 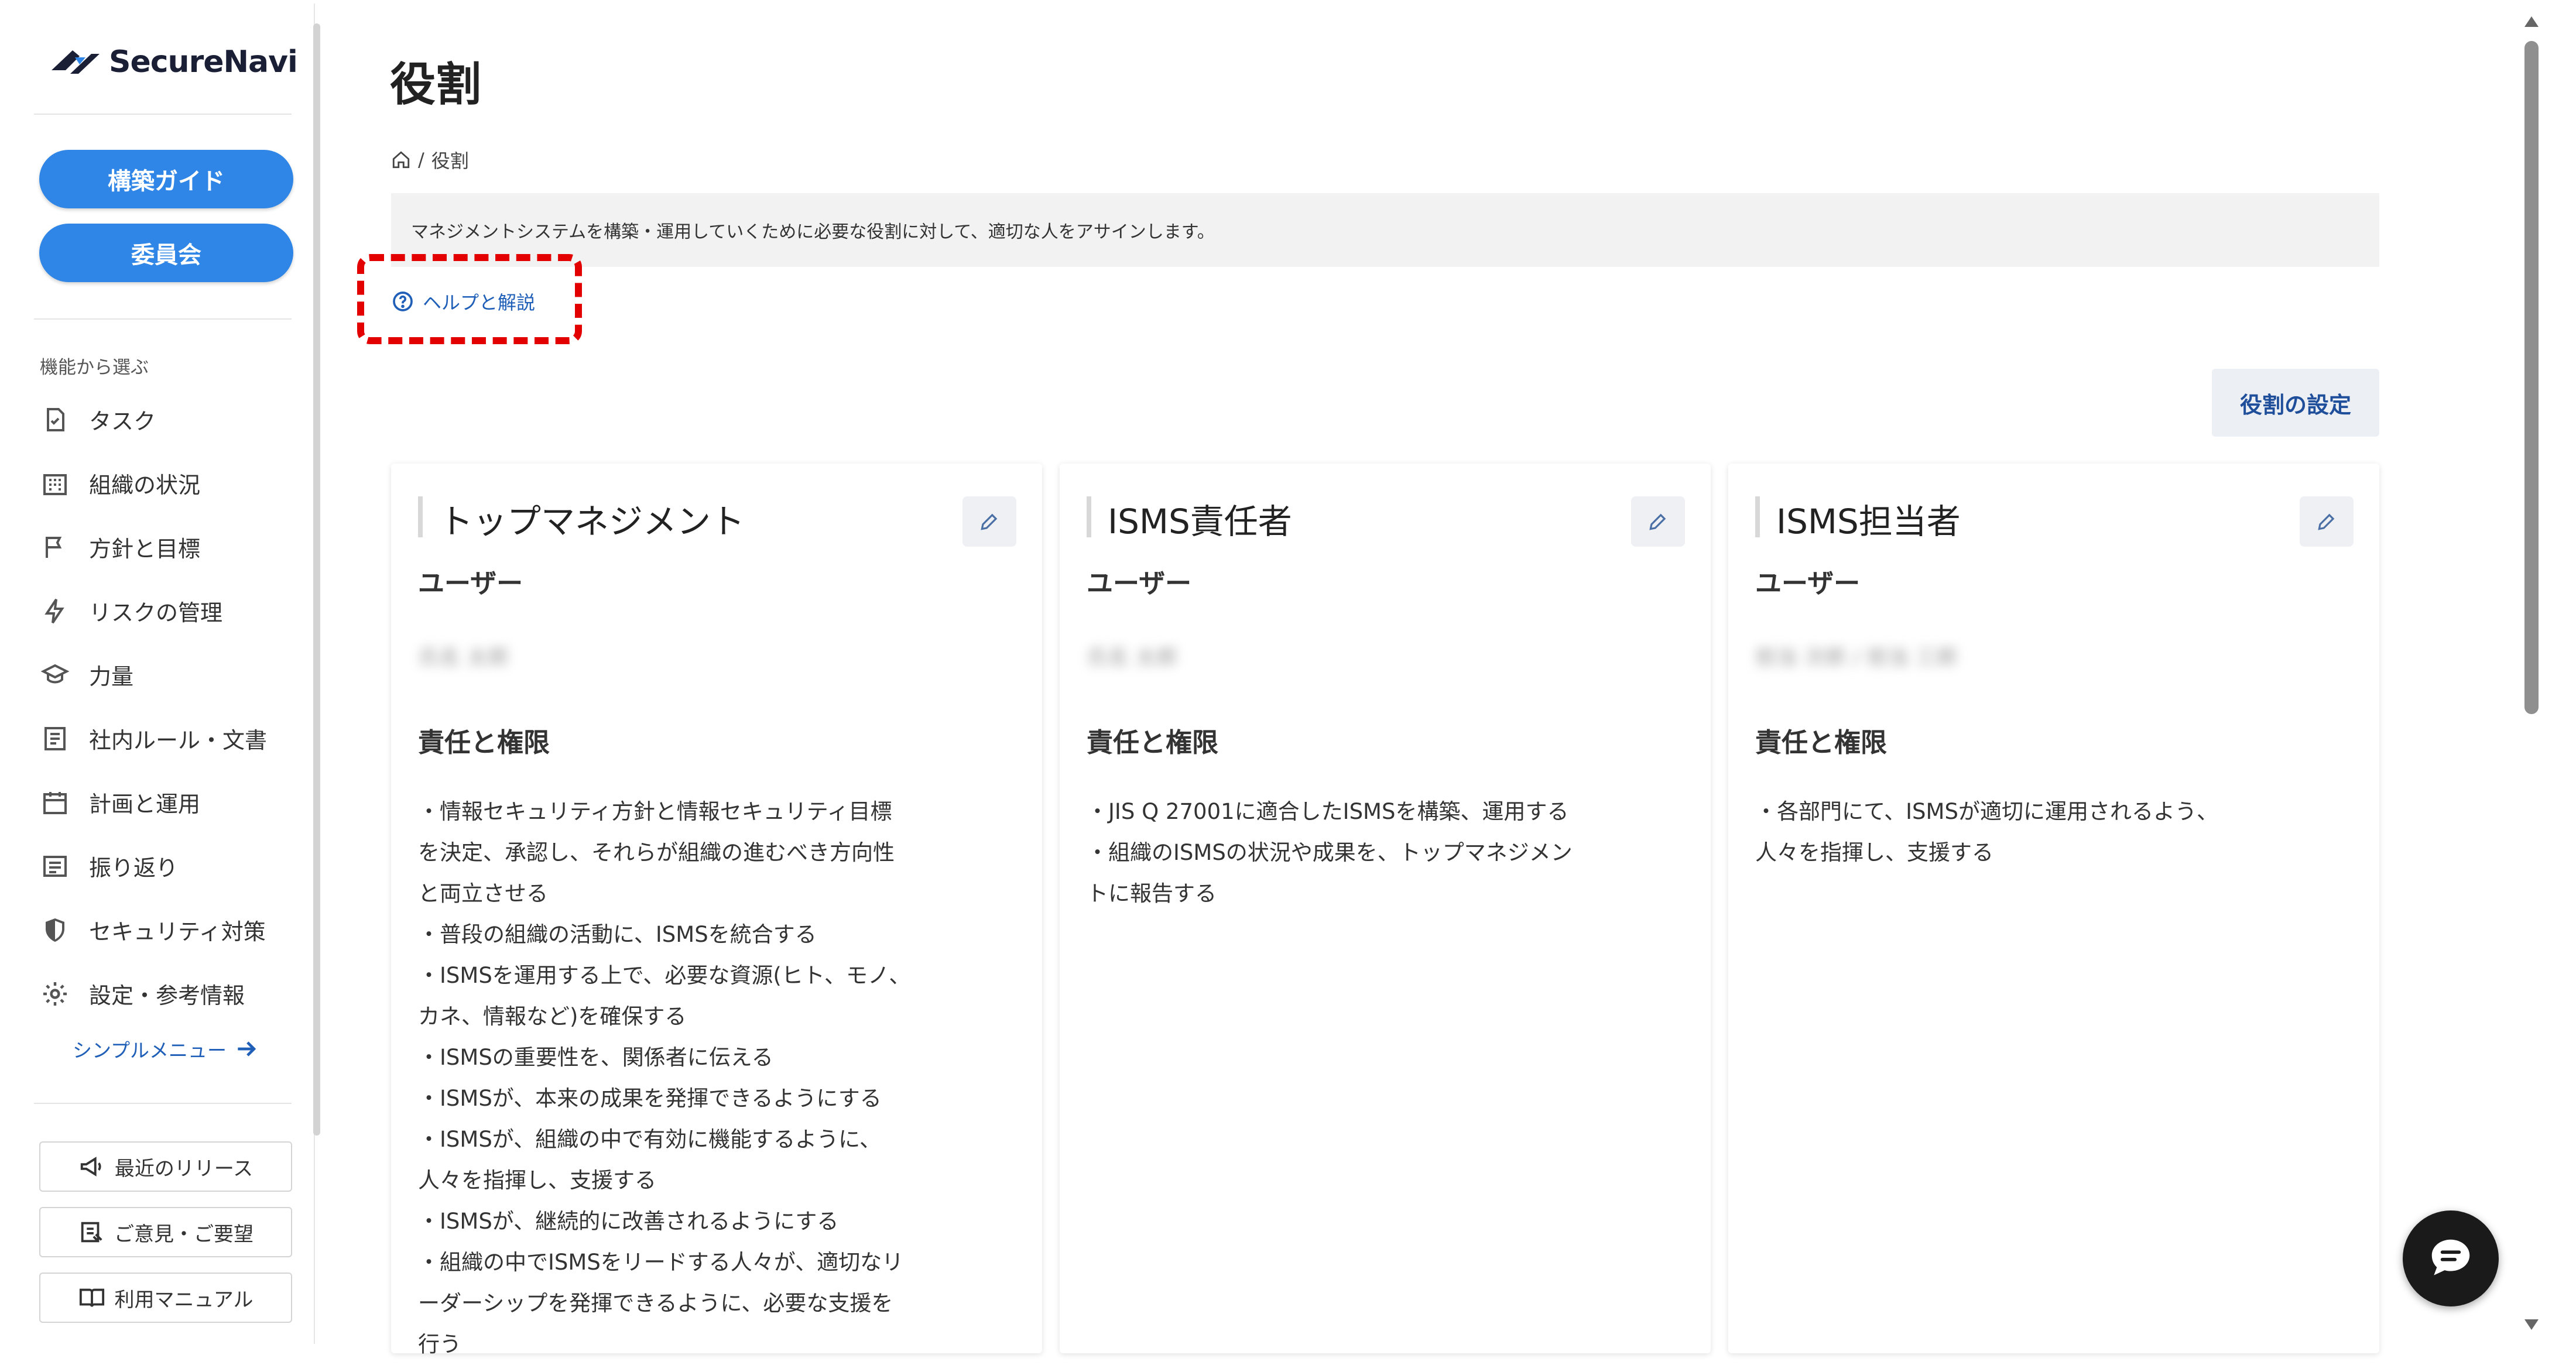 I want to click on sidebar-item-task: タスク, so click(x=168, y=419).